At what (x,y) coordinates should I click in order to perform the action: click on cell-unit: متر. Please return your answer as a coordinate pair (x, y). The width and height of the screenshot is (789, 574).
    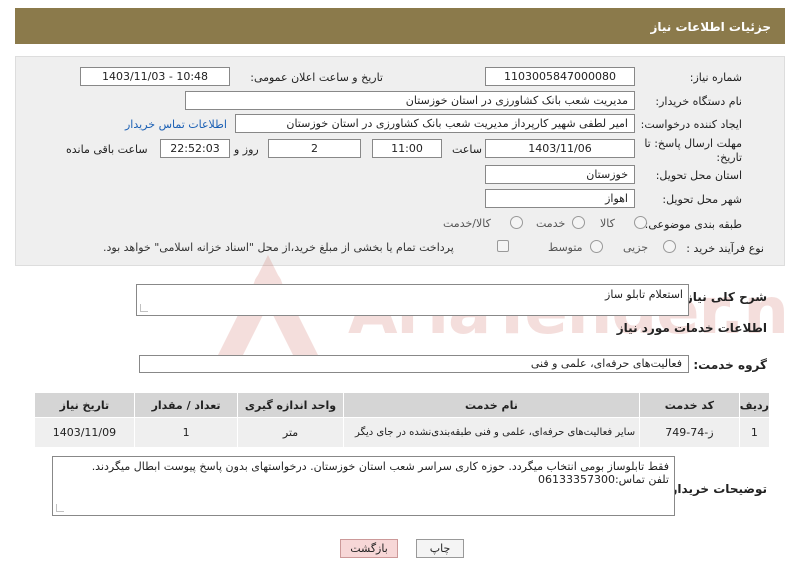
    Looking at the image, I should click on (290, 432).